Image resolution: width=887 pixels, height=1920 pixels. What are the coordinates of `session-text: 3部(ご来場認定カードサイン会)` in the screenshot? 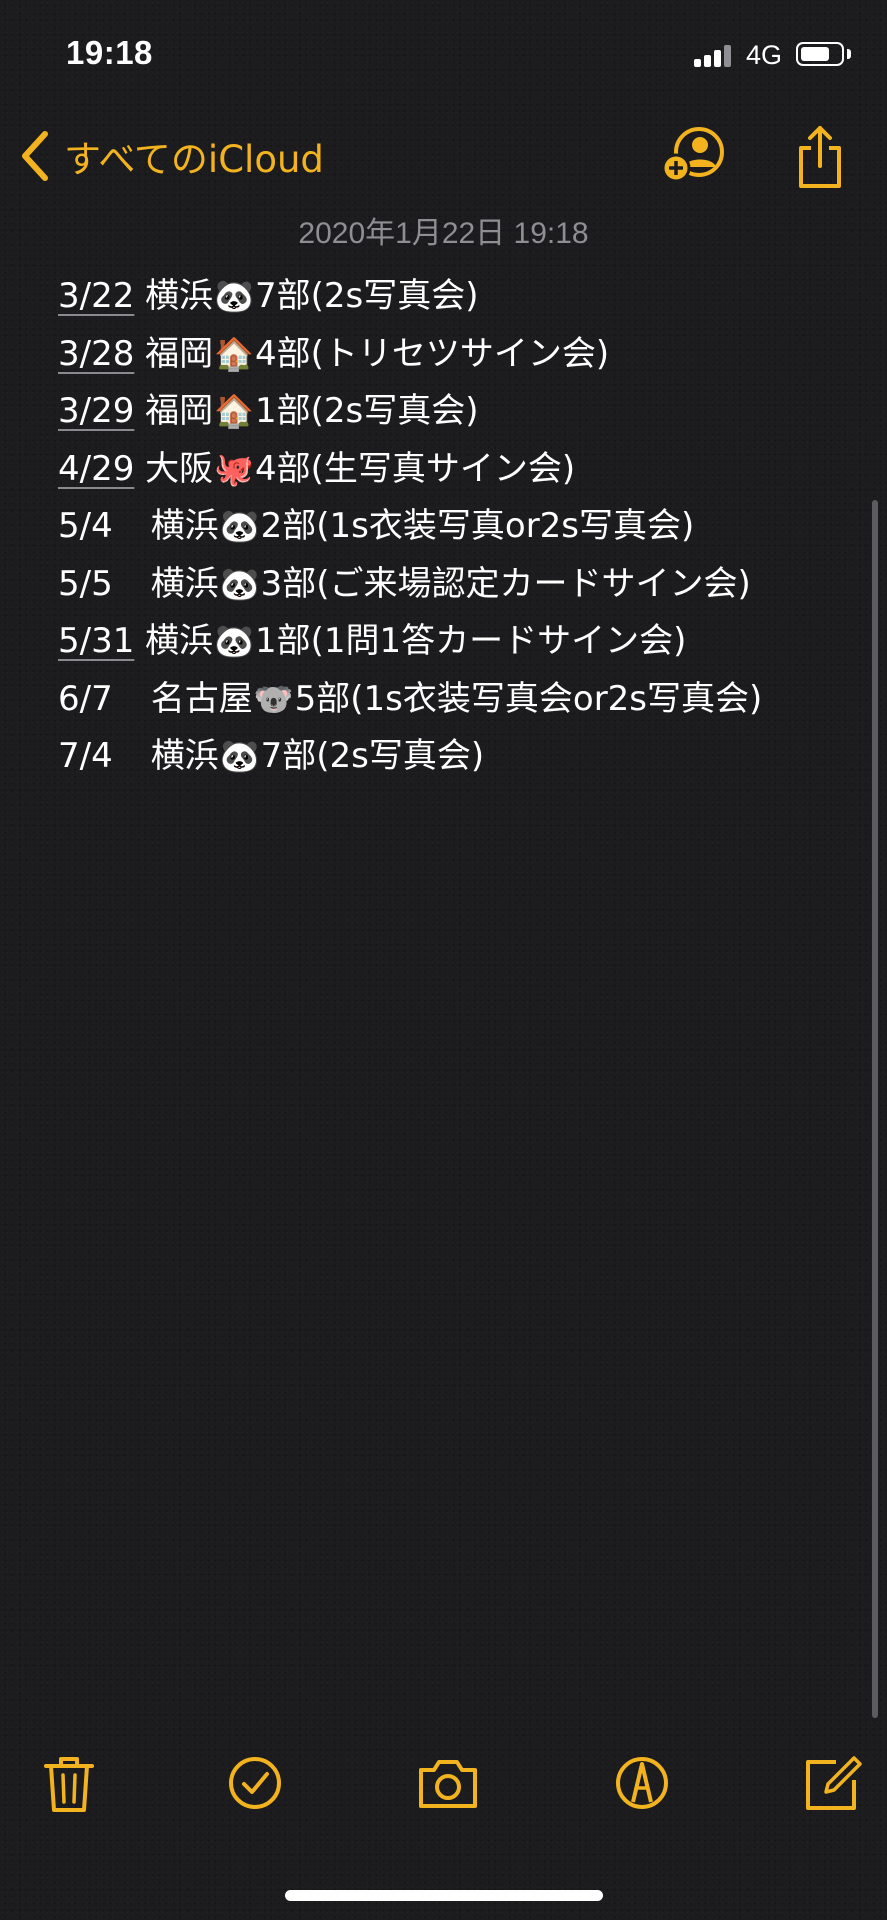 It's located at (505, 583).